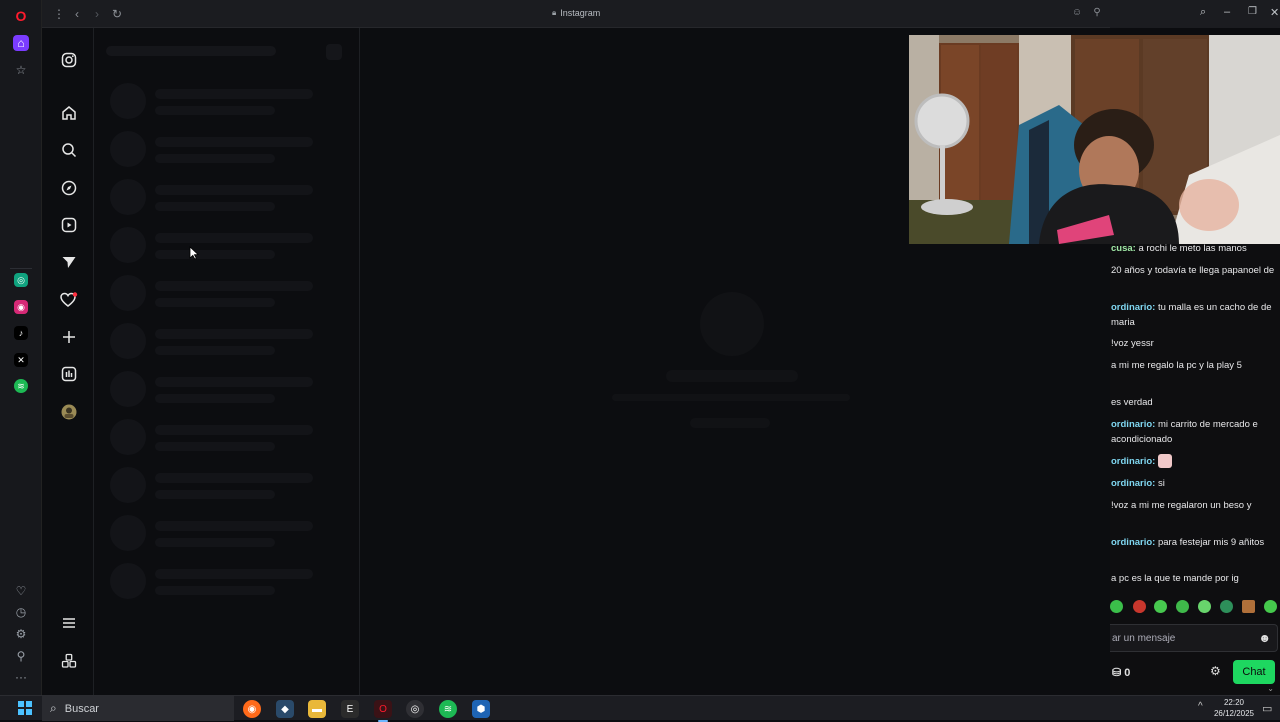 The height and width of the screenshot is (722, 1280). I want to click on search-icon: ⌕, so click(1203, 12).